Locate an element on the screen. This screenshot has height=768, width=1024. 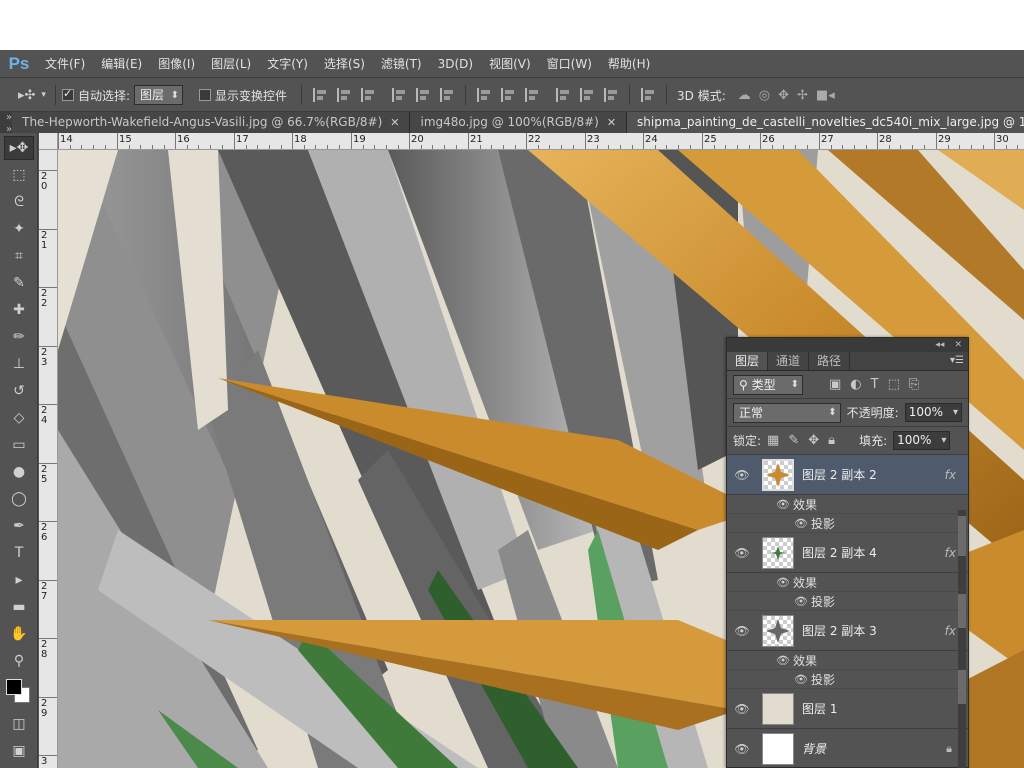
layer-name: 图层 2 副本 4 is located at coordinates (873, 552).